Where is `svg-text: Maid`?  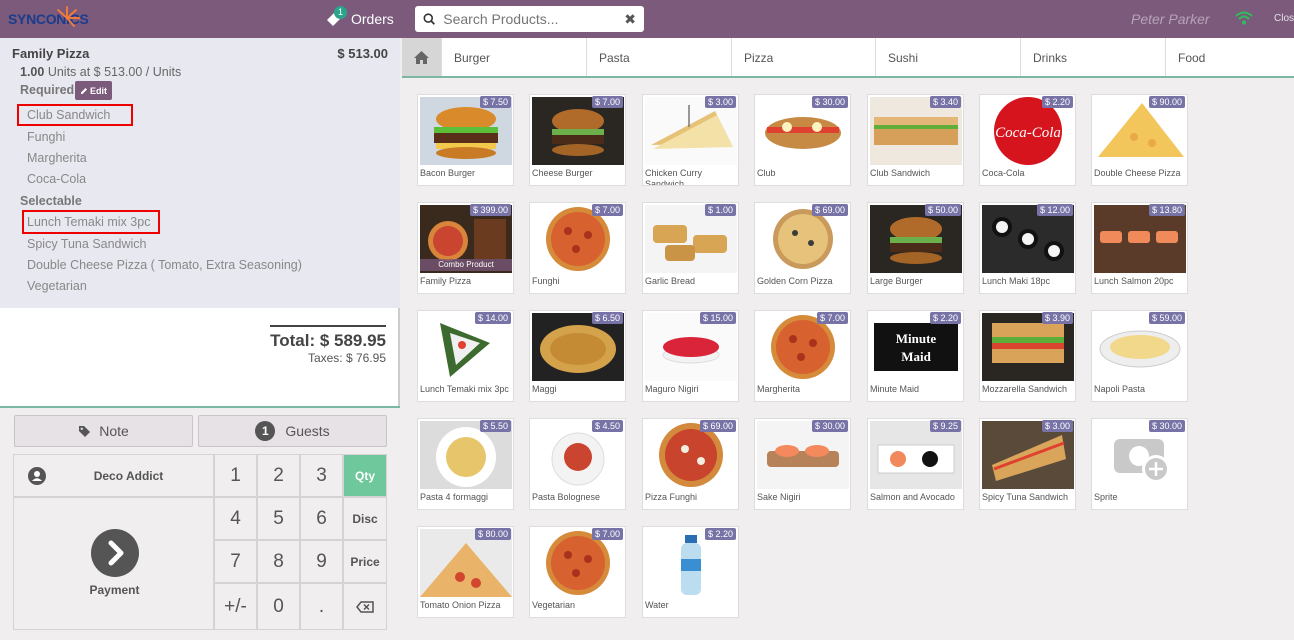 svg-text: Maid is located at coordinates (916, 356).